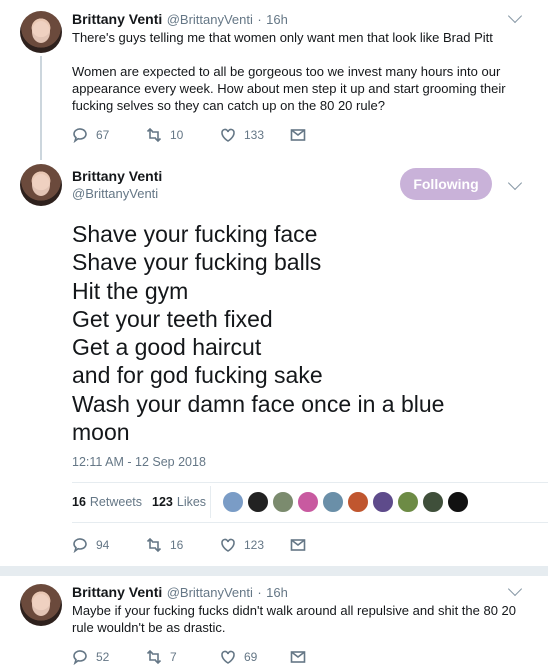  I want to click on like-count: 133, so click(254, 135).